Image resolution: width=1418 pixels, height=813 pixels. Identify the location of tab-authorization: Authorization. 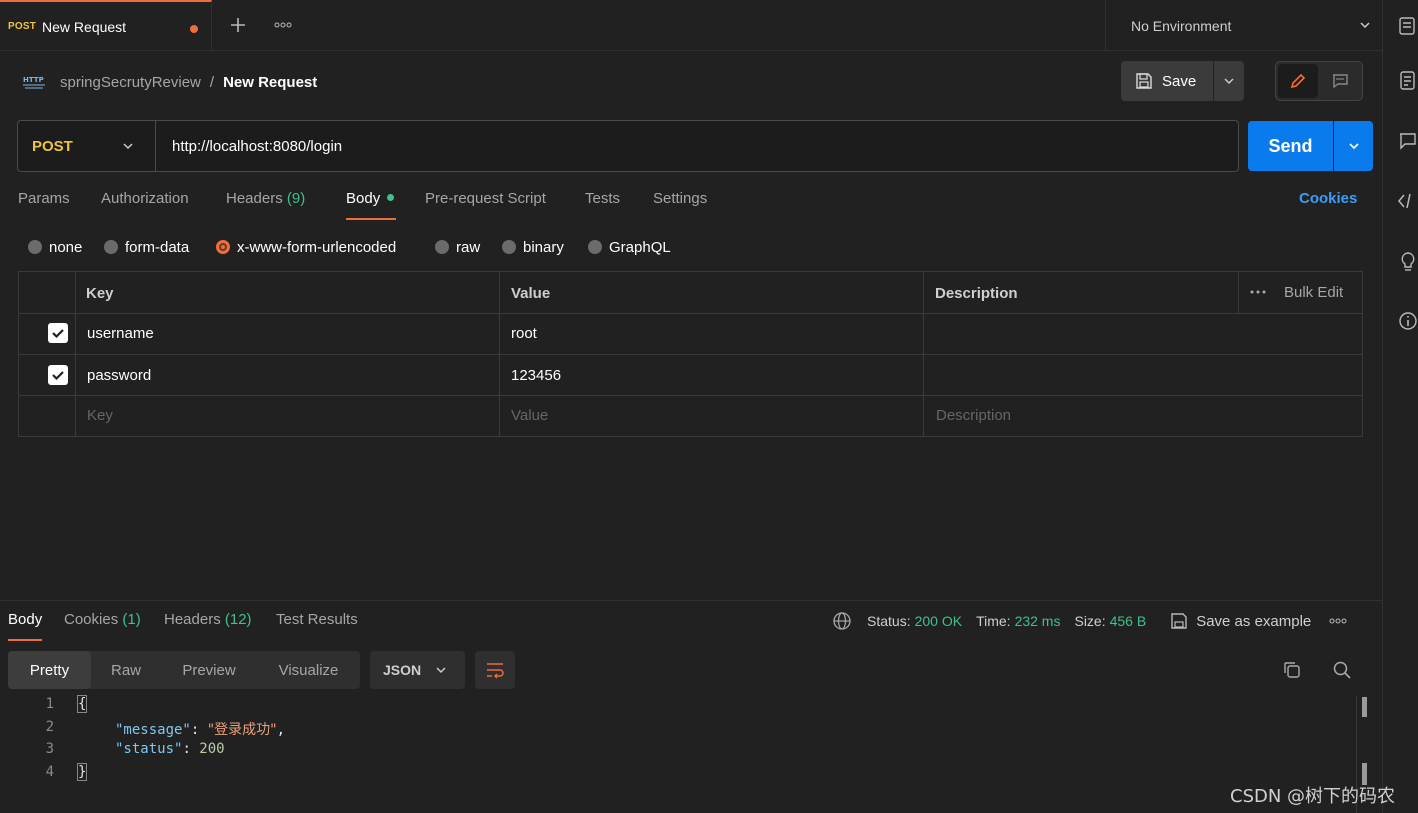
(145, 205).